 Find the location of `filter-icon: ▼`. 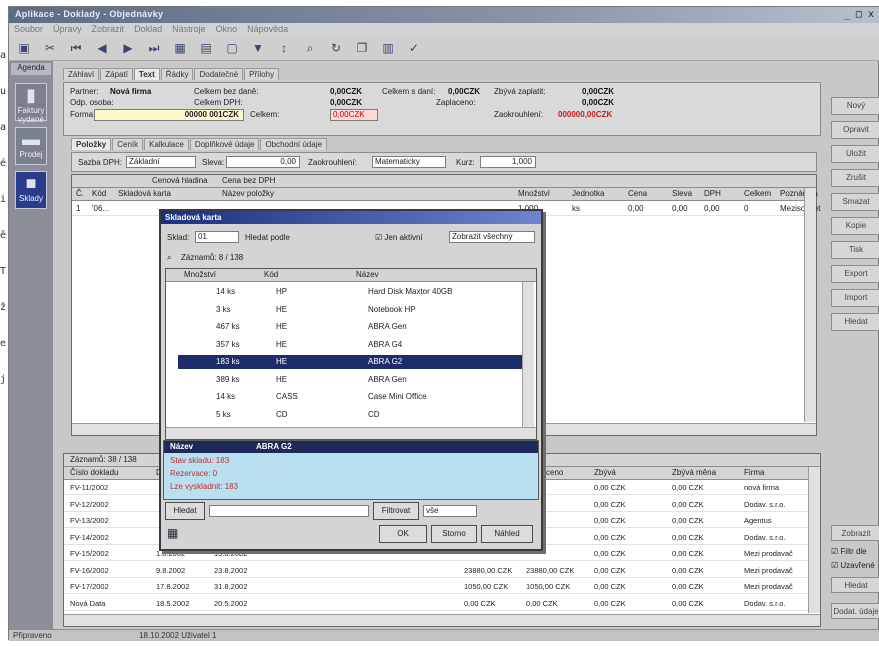

filter-icon: ▼ is located at coordinates (258, 48).